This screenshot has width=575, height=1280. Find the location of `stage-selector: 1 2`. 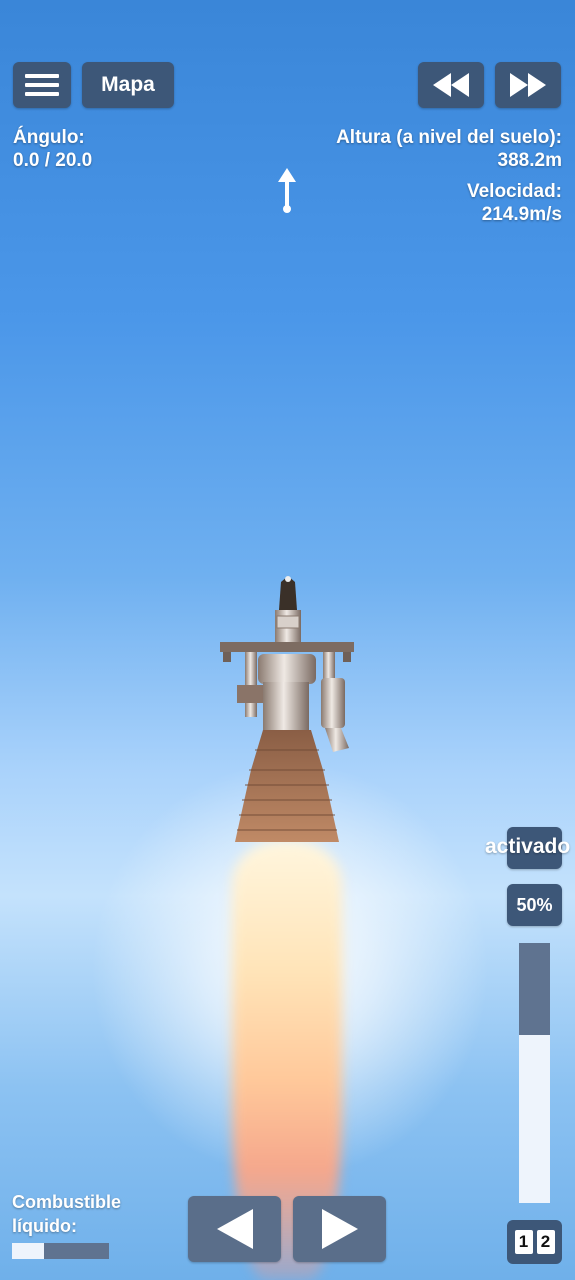

stage-selector: 1 2 is located at coordinates (534, 1242).